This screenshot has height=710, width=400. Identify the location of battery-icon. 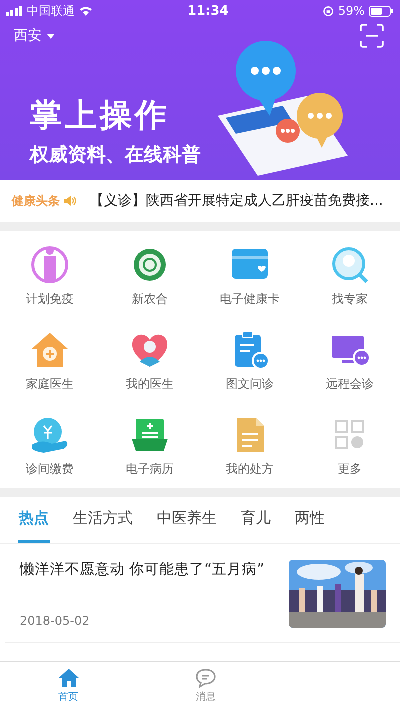
(381, 11).